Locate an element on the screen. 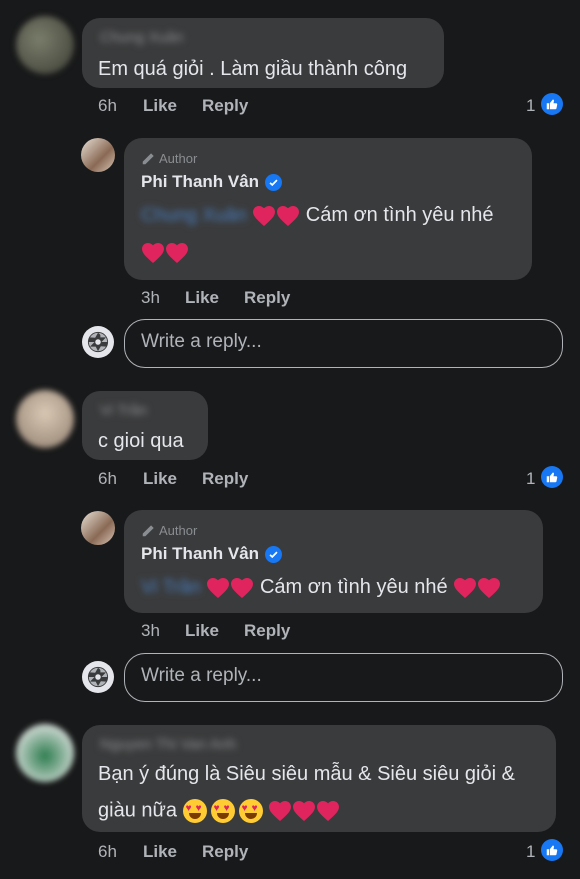 The width and height of the screenshot is (580, 879). commenter-name: Vi Trần is located at coordinates (123, 410).